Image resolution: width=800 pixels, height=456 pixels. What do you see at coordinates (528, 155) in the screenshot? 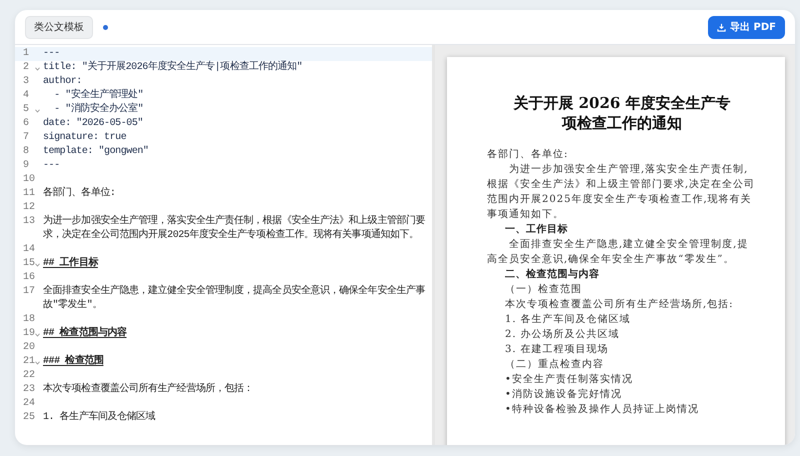
I see `salutation-text: 各部门、各单位:` at bounding box center [528, 155].